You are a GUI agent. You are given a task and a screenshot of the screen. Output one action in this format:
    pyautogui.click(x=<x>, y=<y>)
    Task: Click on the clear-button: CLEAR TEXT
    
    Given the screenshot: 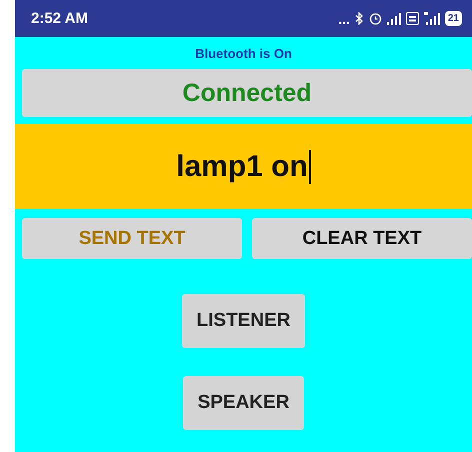 What is the action you would take?
    pyautogui.click(x=362, y=238)
    